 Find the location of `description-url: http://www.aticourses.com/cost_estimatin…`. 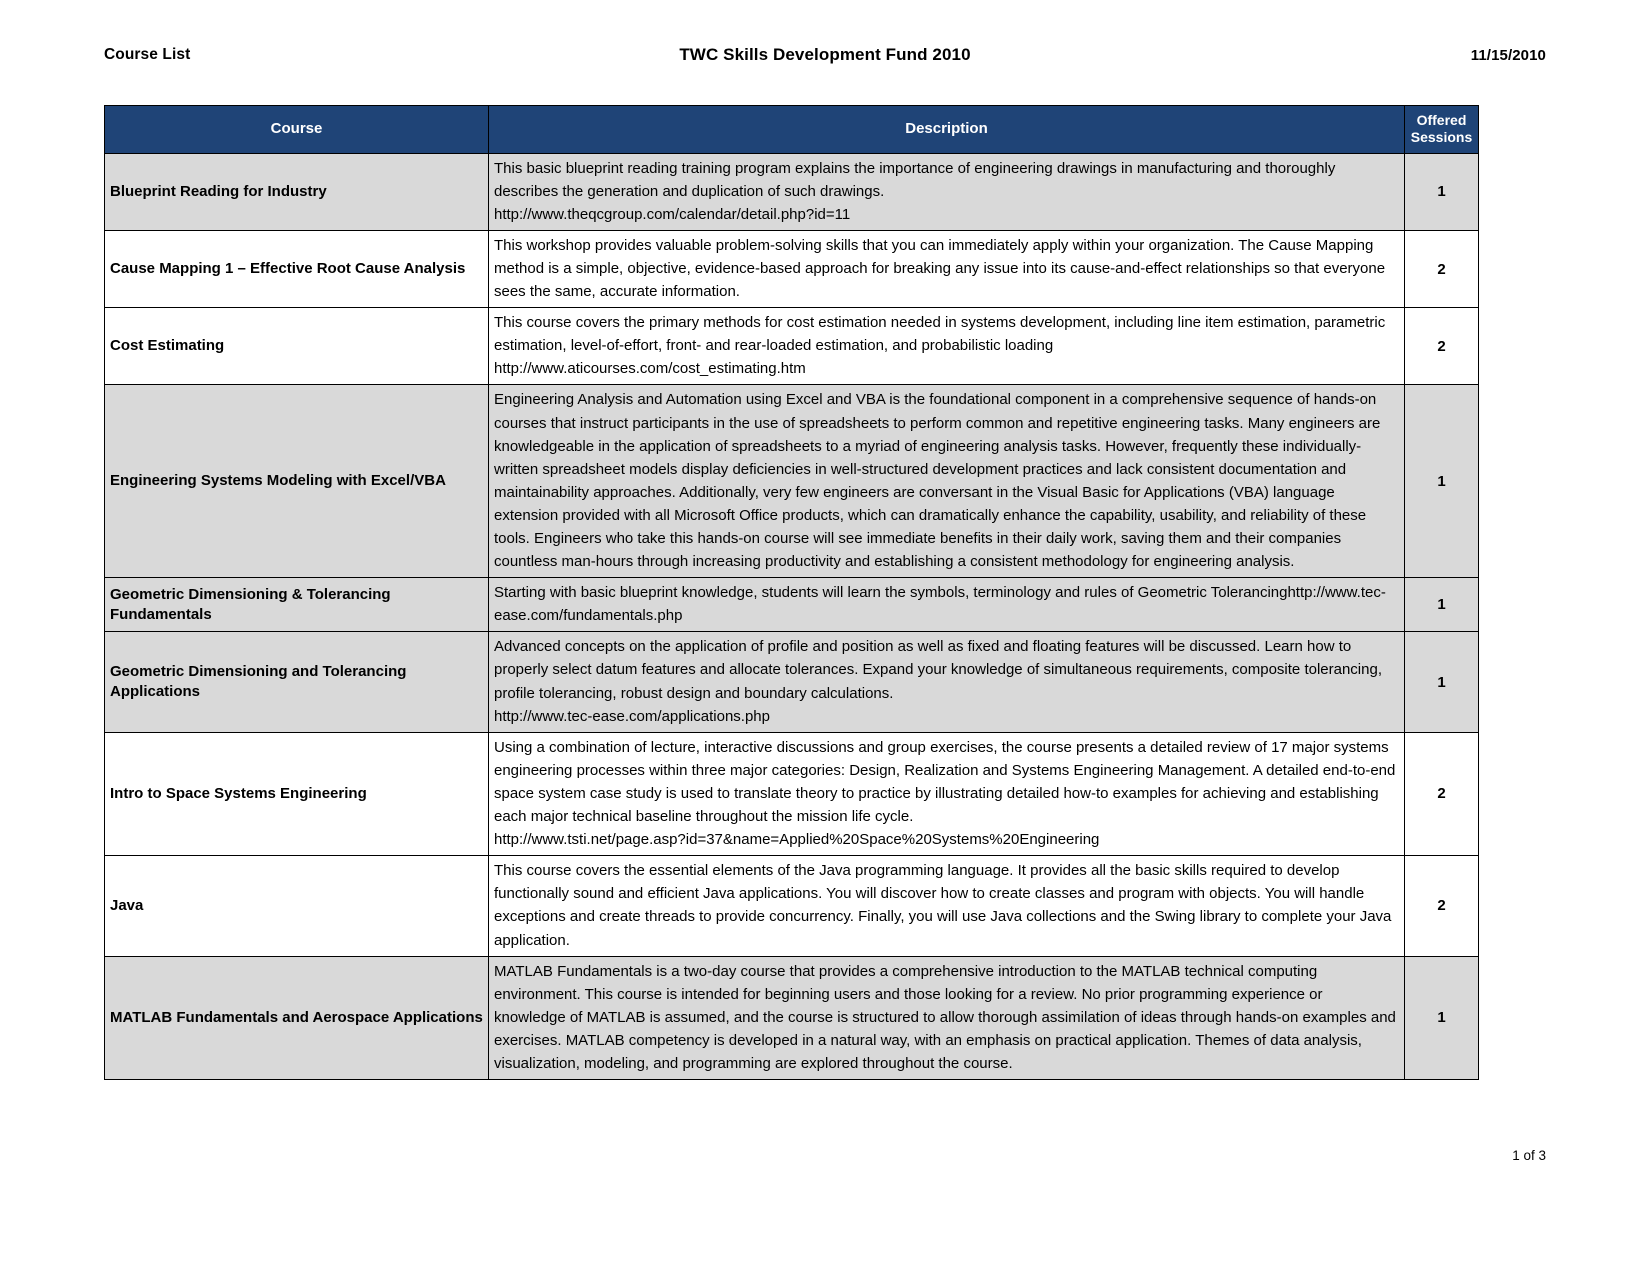

description-url: http://www.aticourses.com/cost_estimatin… is located at coordinates (650, 369).